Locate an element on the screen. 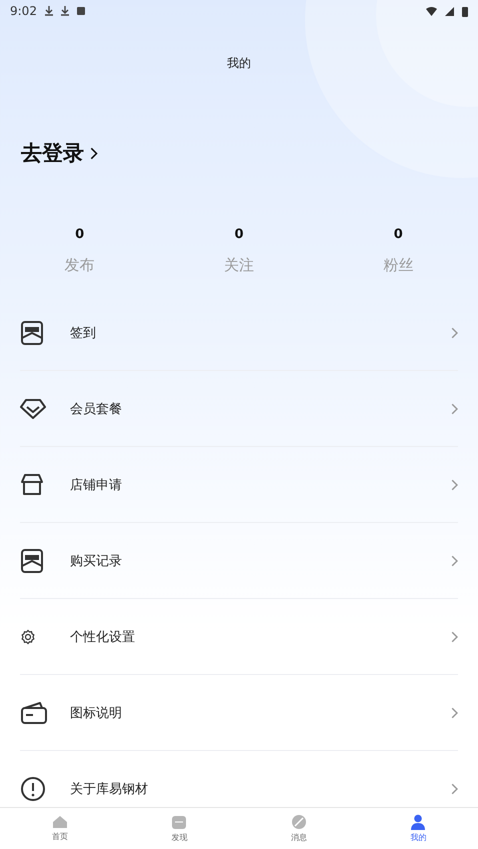 This screenshot has width=478, height=849. settings-icon is located at coordinates (28, 636).